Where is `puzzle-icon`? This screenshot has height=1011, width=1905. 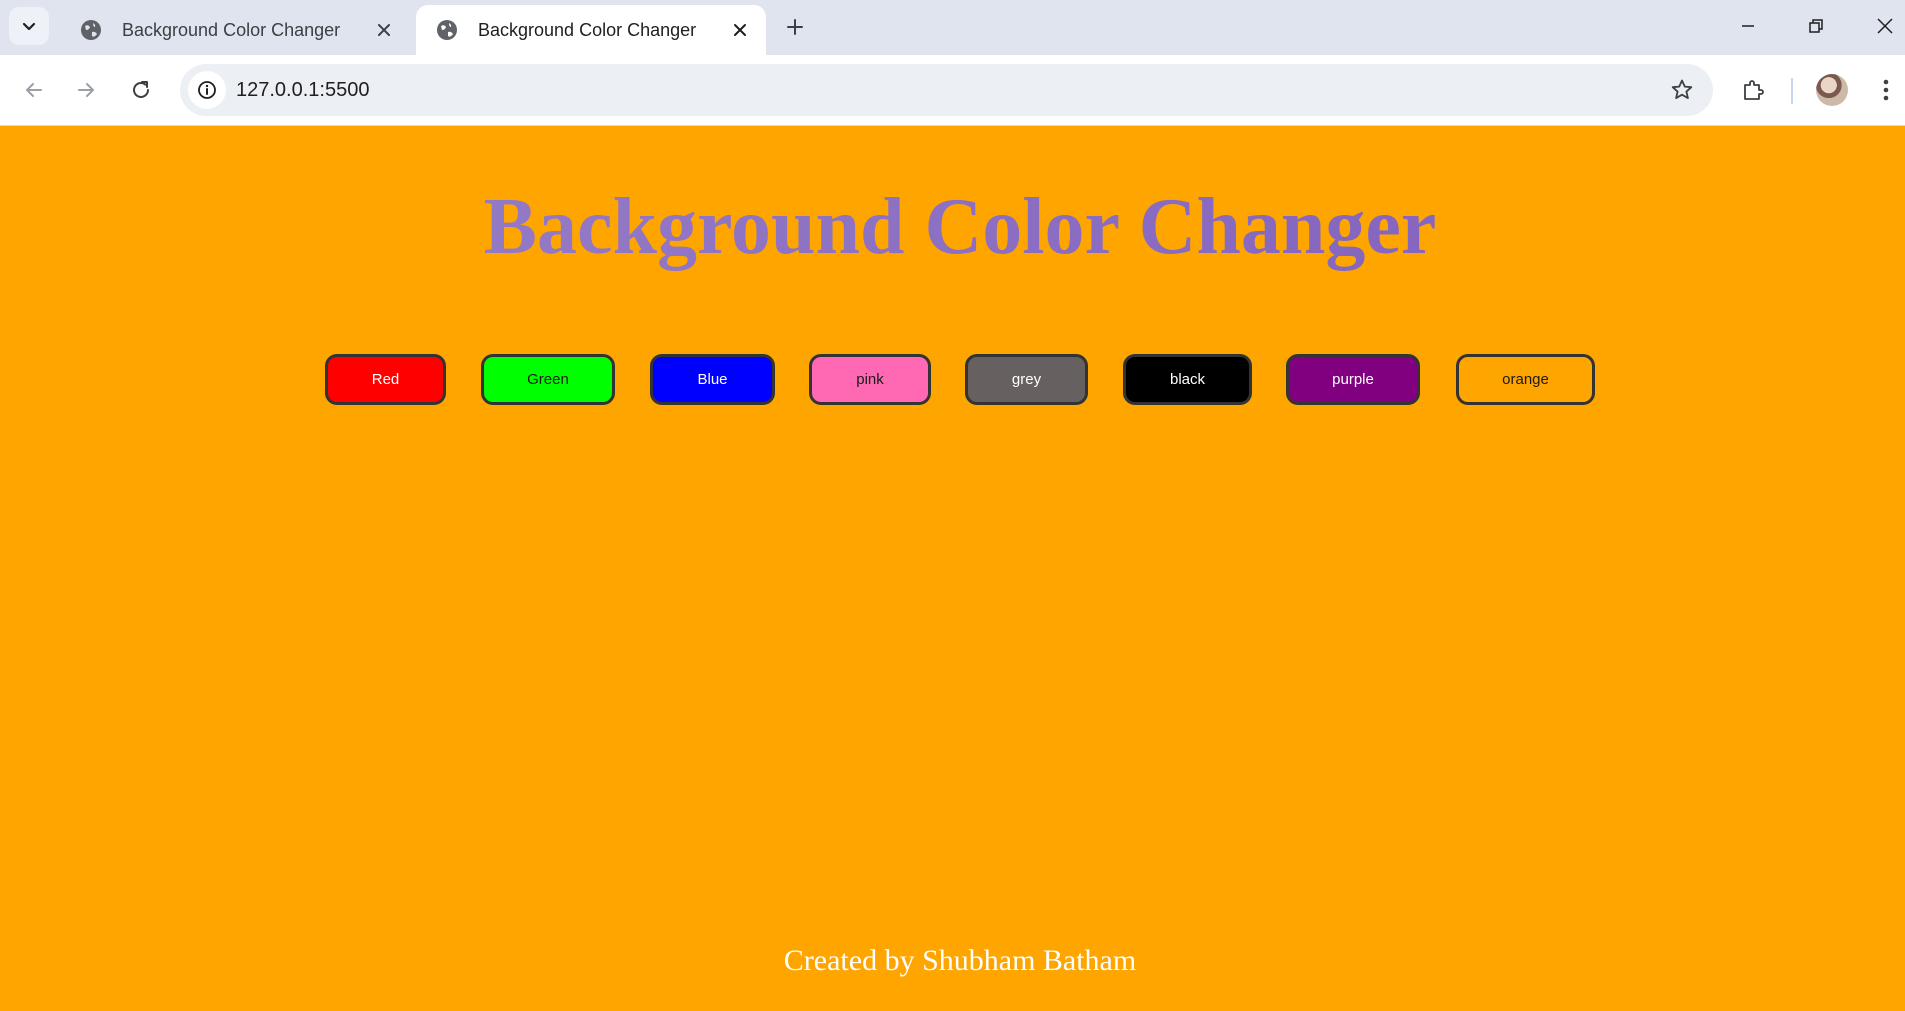 puzzle-icon is located at coordinates (1754, 90).